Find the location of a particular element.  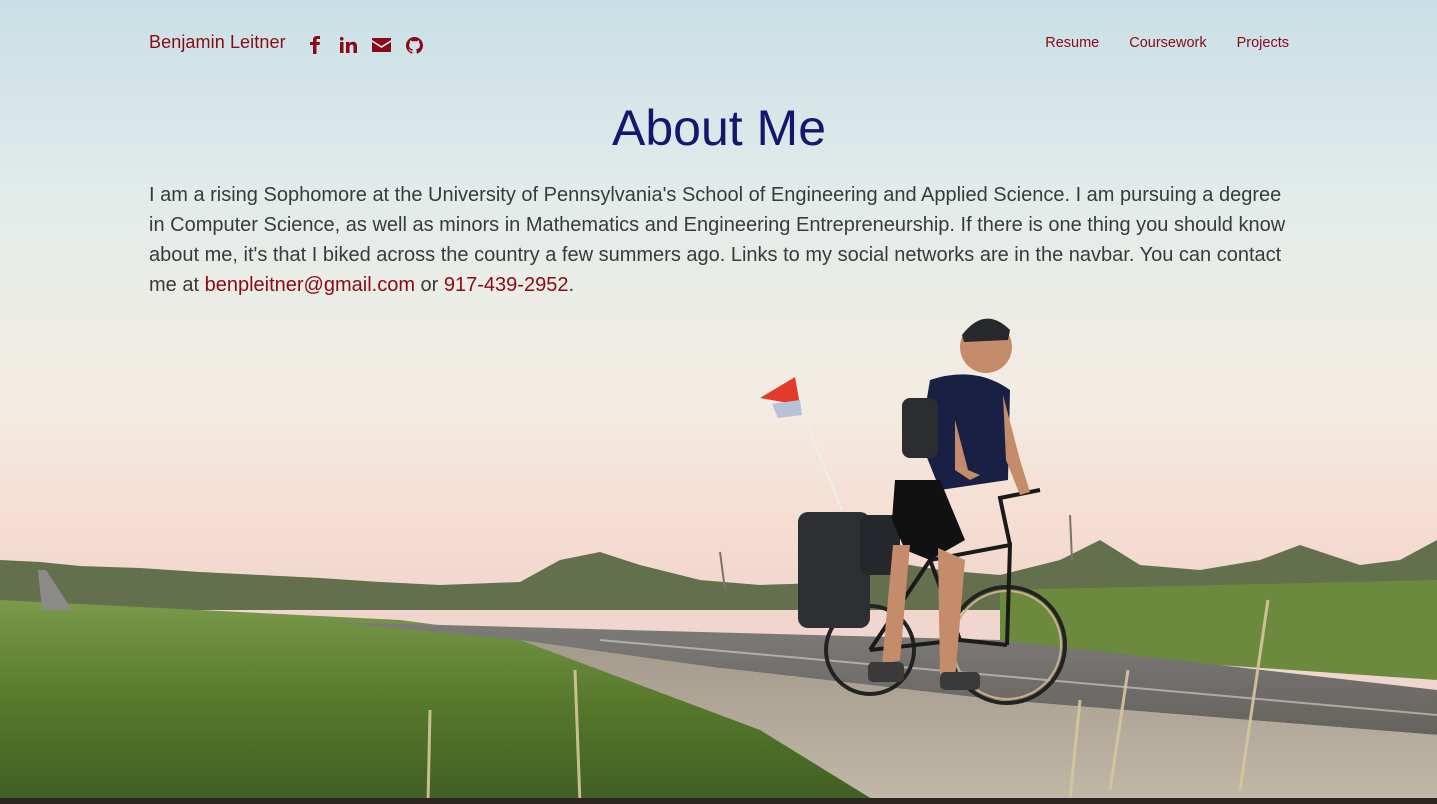

facebook-icon is located at coordinates (315, 45).